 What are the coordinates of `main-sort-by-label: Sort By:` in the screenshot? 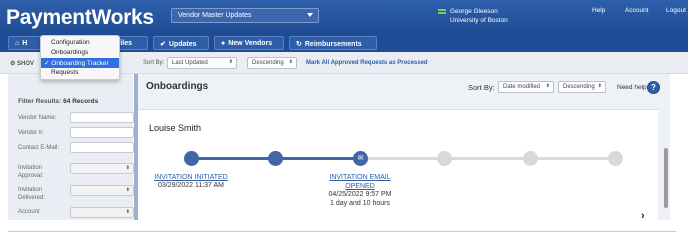 It's located at (481, 87).